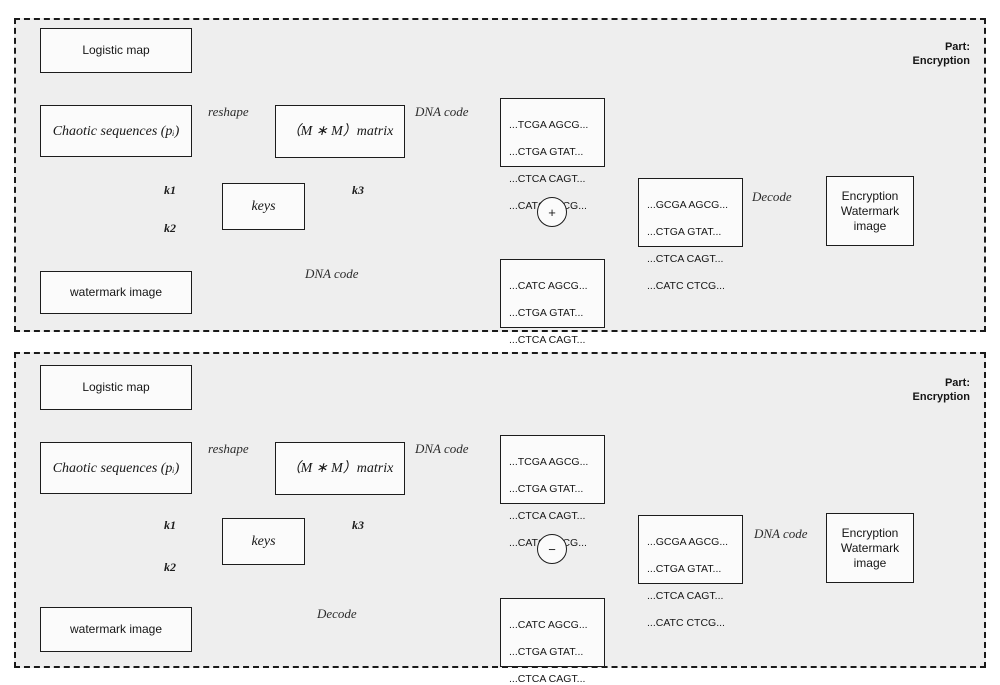 The height and width of the screenshot is (685, 1000). I want to click on edge-label-dna-code-bottom-encryption: DNA code, so click(332, 273).